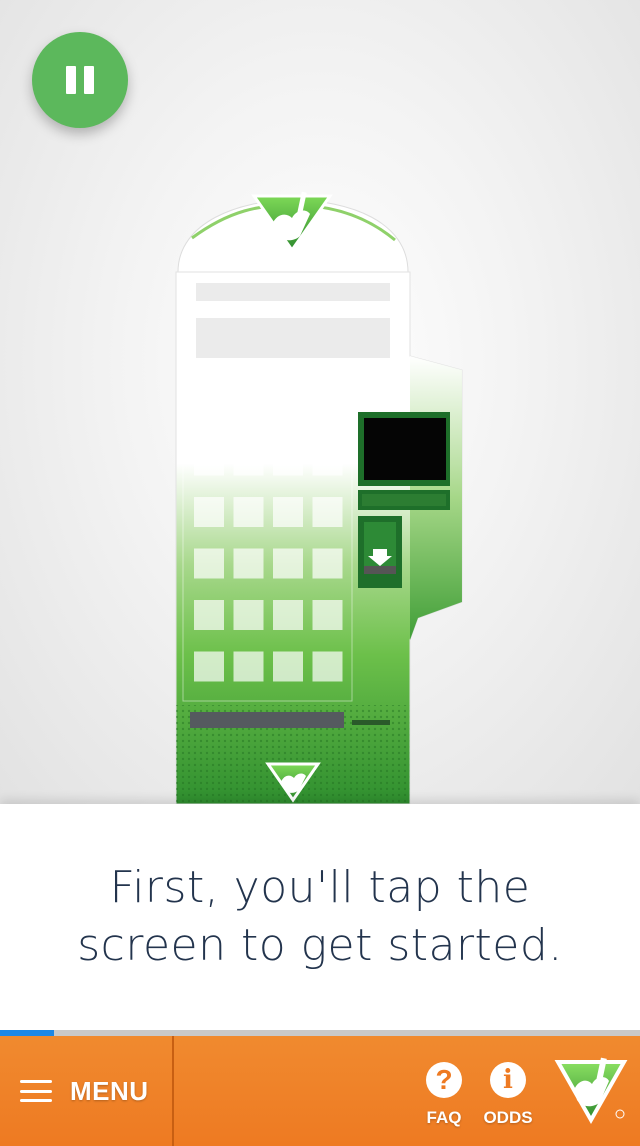  Describe the element at coordinates (444, 1117) in the screenshot. I see `faq-label: FAQ` at that location.